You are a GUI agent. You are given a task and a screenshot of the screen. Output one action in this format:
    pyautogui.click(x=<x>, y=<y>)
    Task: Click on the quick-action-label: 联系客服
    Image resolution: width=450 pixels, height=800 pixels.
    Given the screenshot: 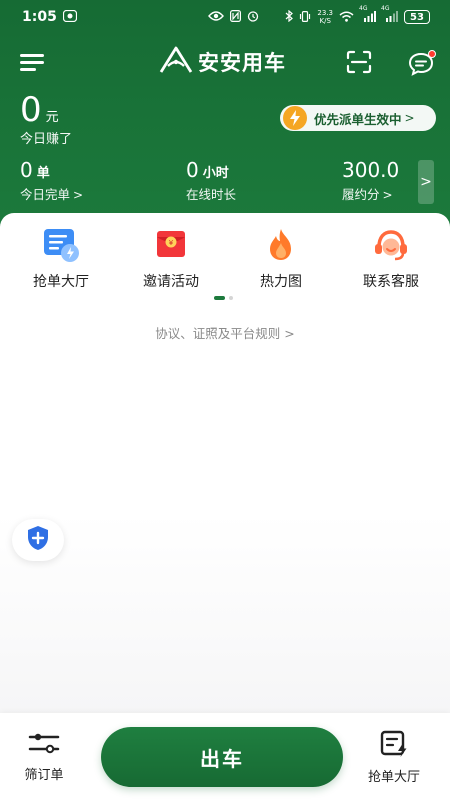 What is the action you would take?
    pyautogui.click(x=391, y=282)
    